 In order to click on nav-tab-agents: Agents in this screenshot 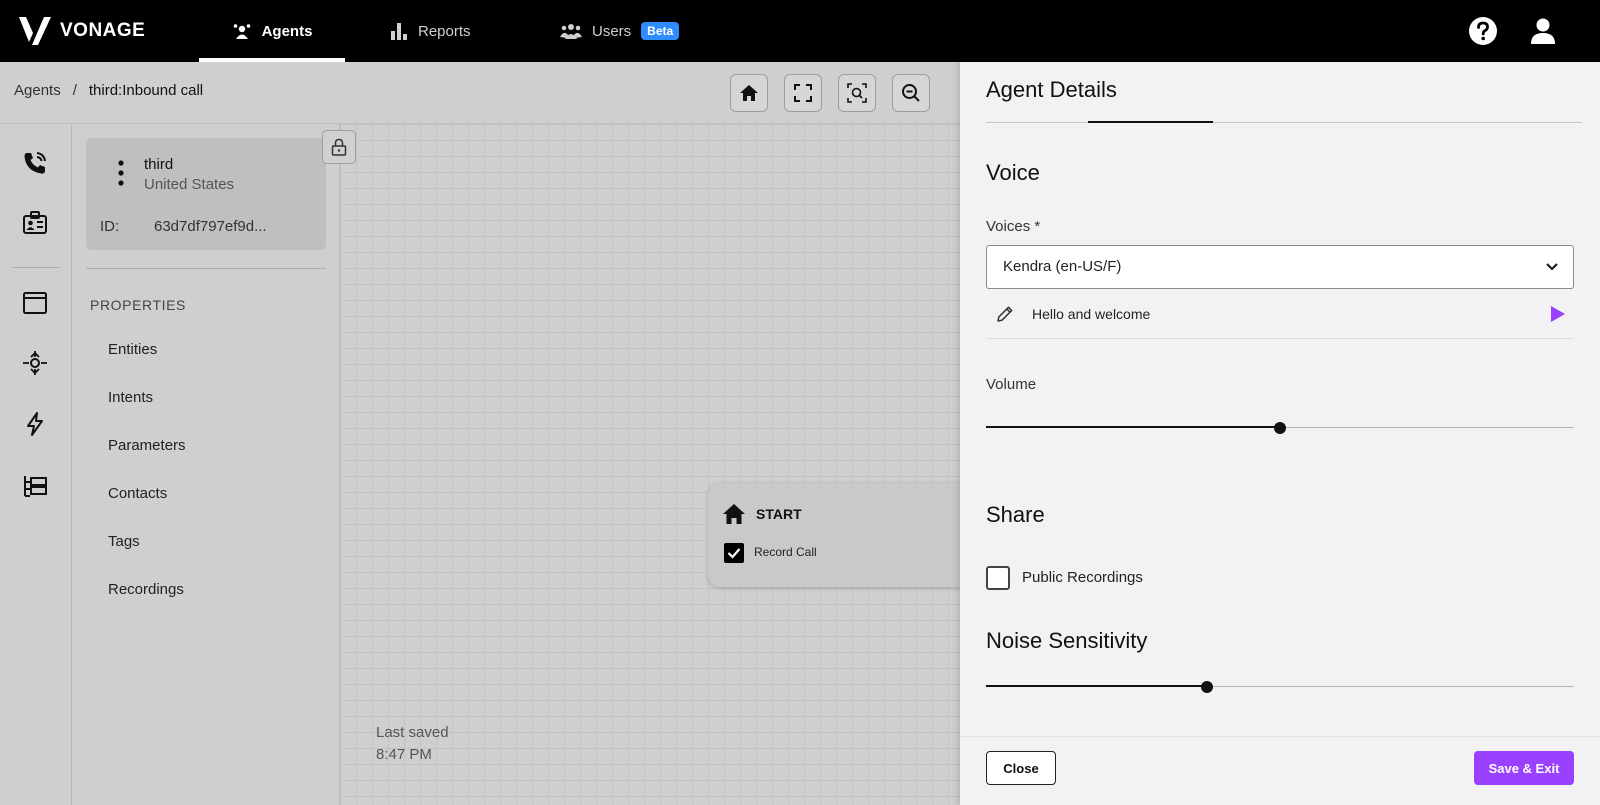, I will do `click(272, 31)`.